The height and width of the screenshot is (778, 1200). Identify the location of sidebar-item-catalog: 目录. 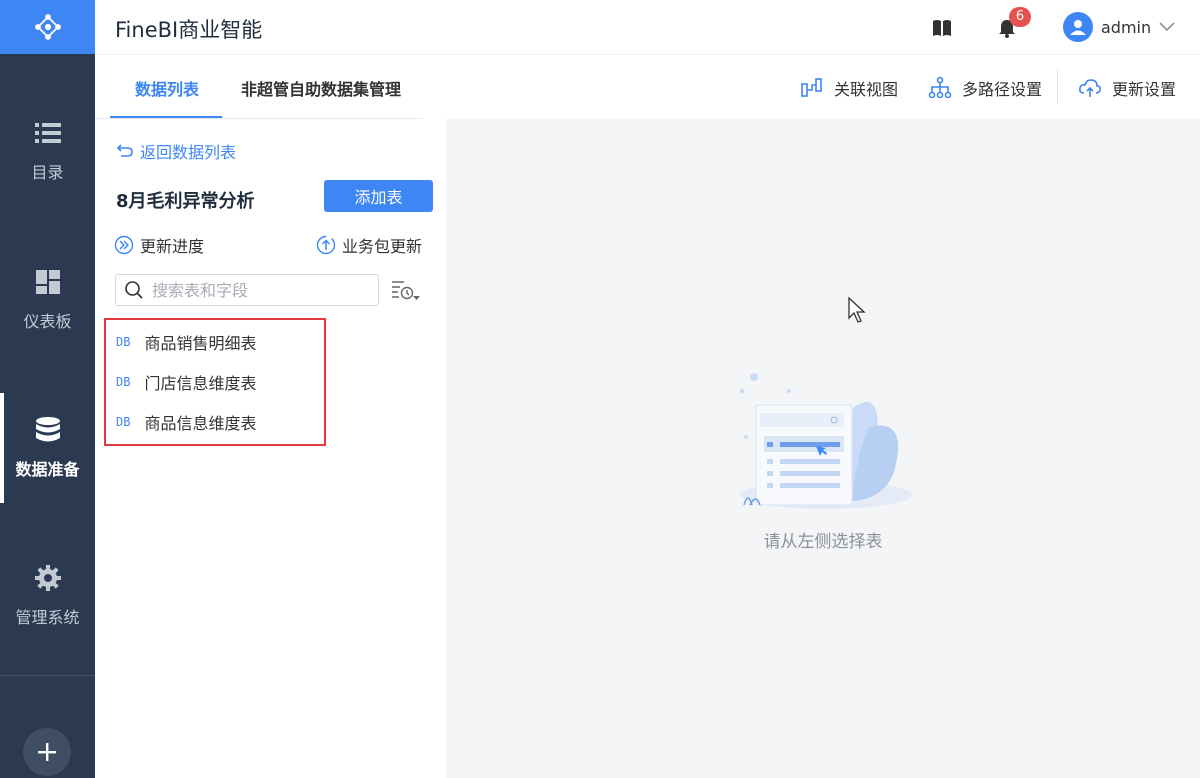
(47, 151).